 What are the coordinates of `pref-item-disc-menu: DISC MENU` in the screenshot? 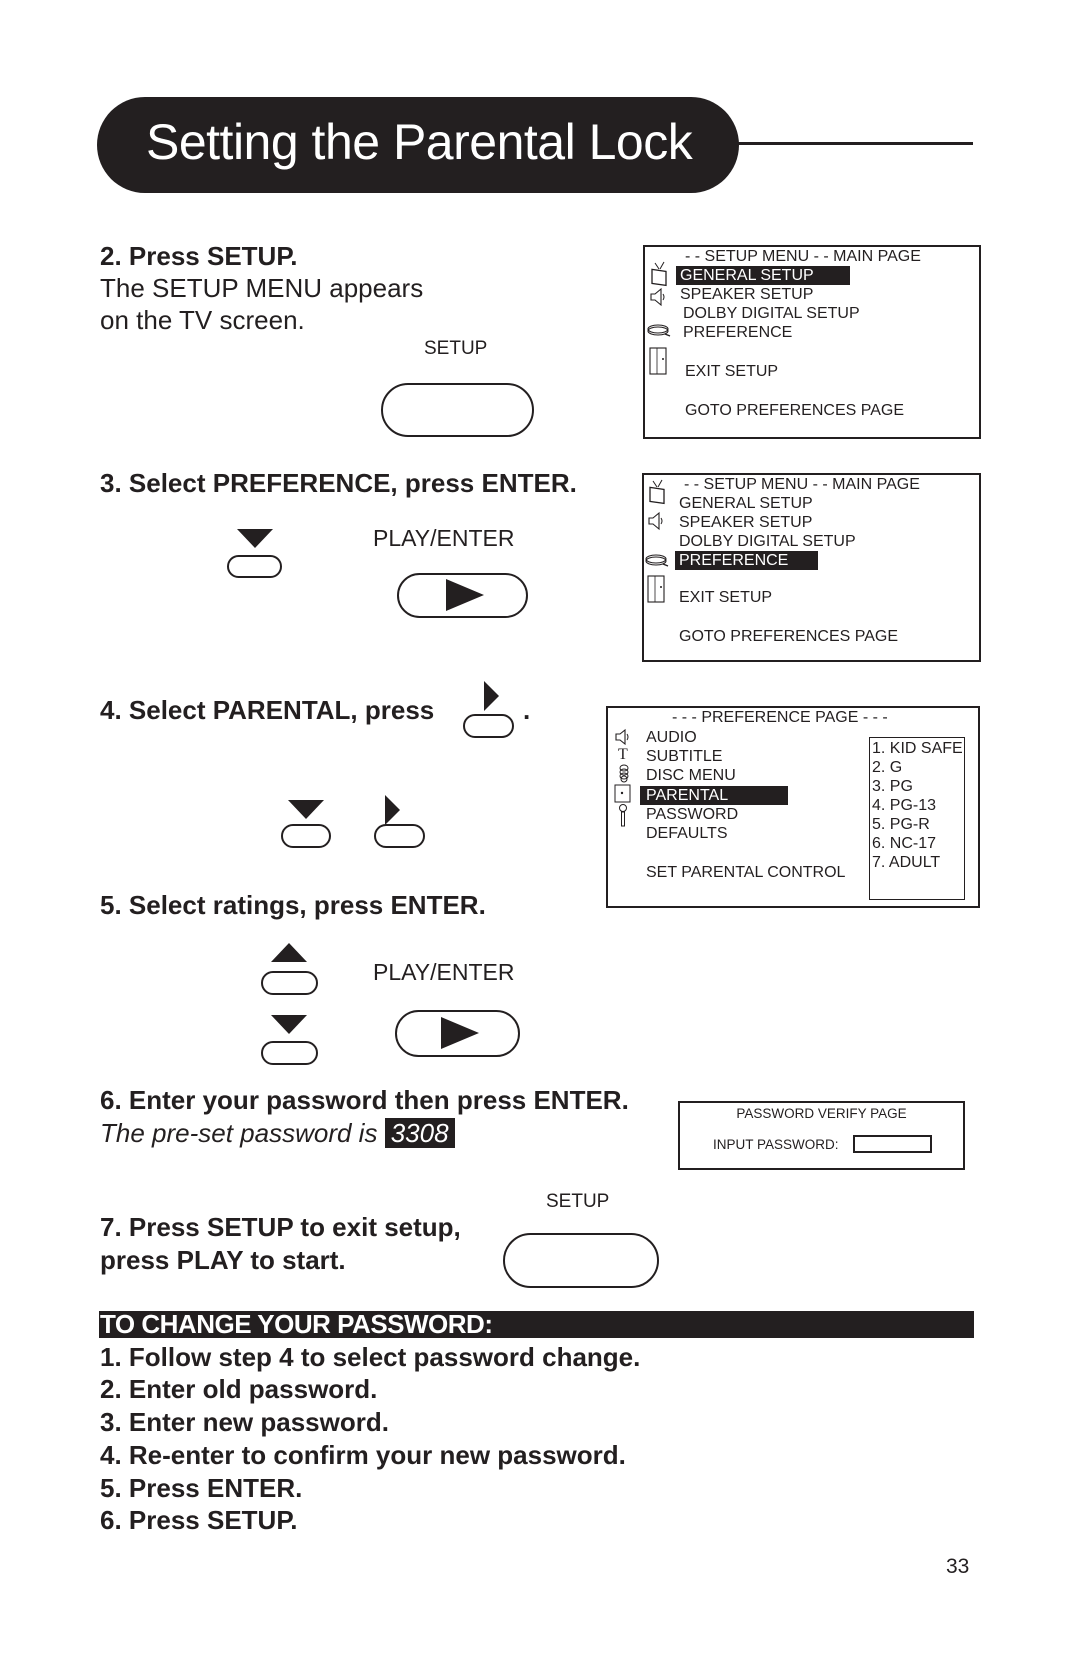 It's located at (691, 775).